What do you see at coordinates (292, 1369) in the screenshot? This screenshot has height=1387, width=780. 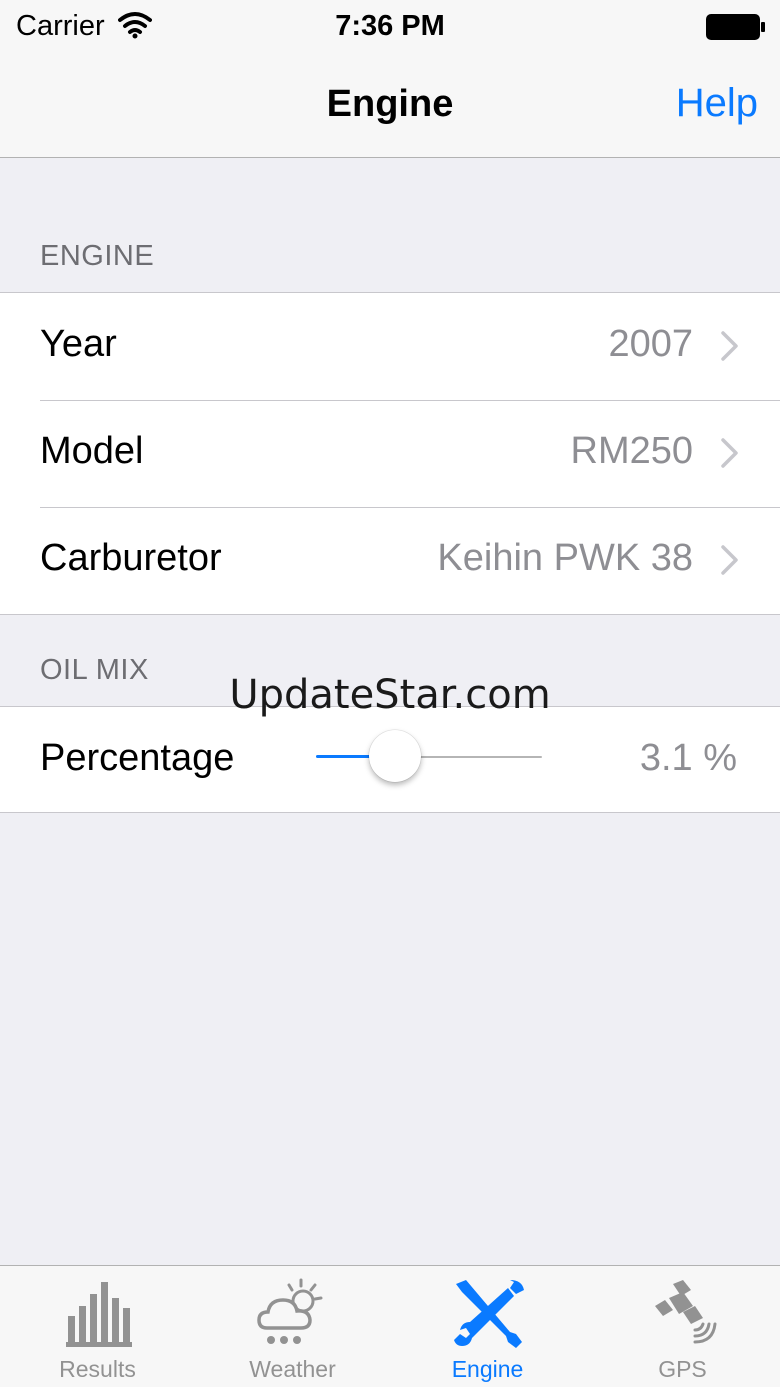 I see `tab-weather-label: Weather` at bounding box center [292, 1369].